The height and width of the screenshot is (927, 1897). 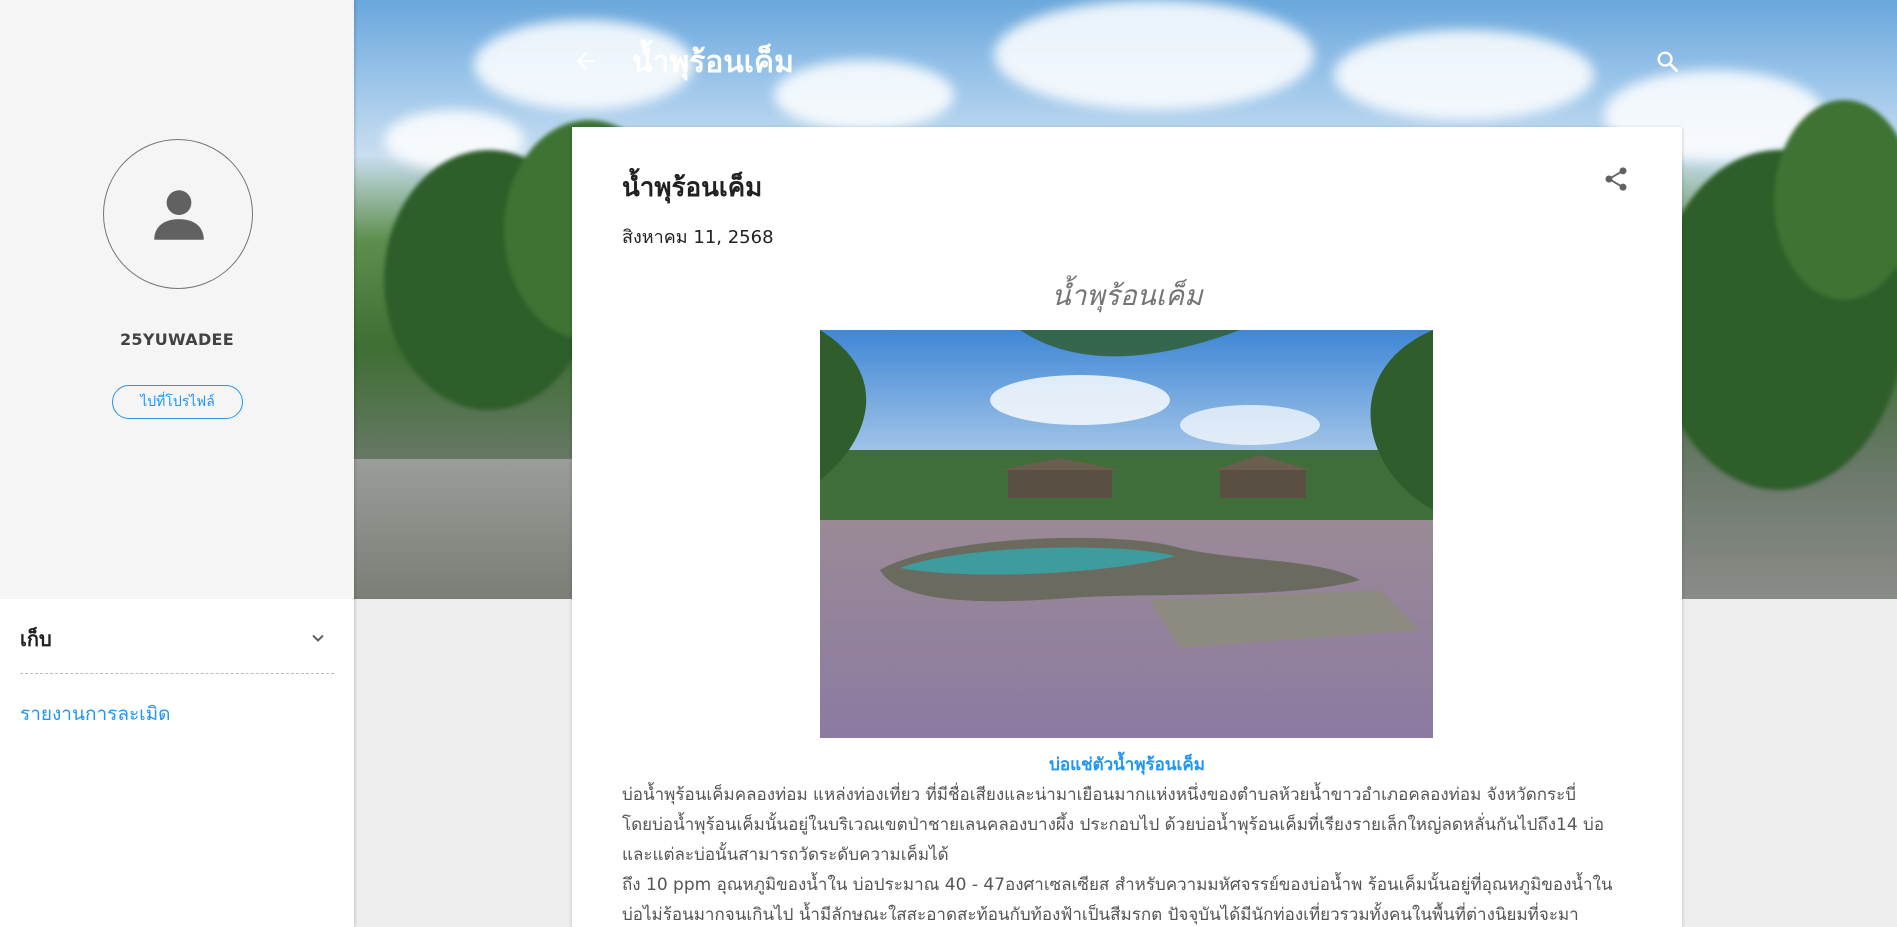 I want to click on go-to-profile-button: ไปที่โปรไฟล์, so click(x=177, y=402).